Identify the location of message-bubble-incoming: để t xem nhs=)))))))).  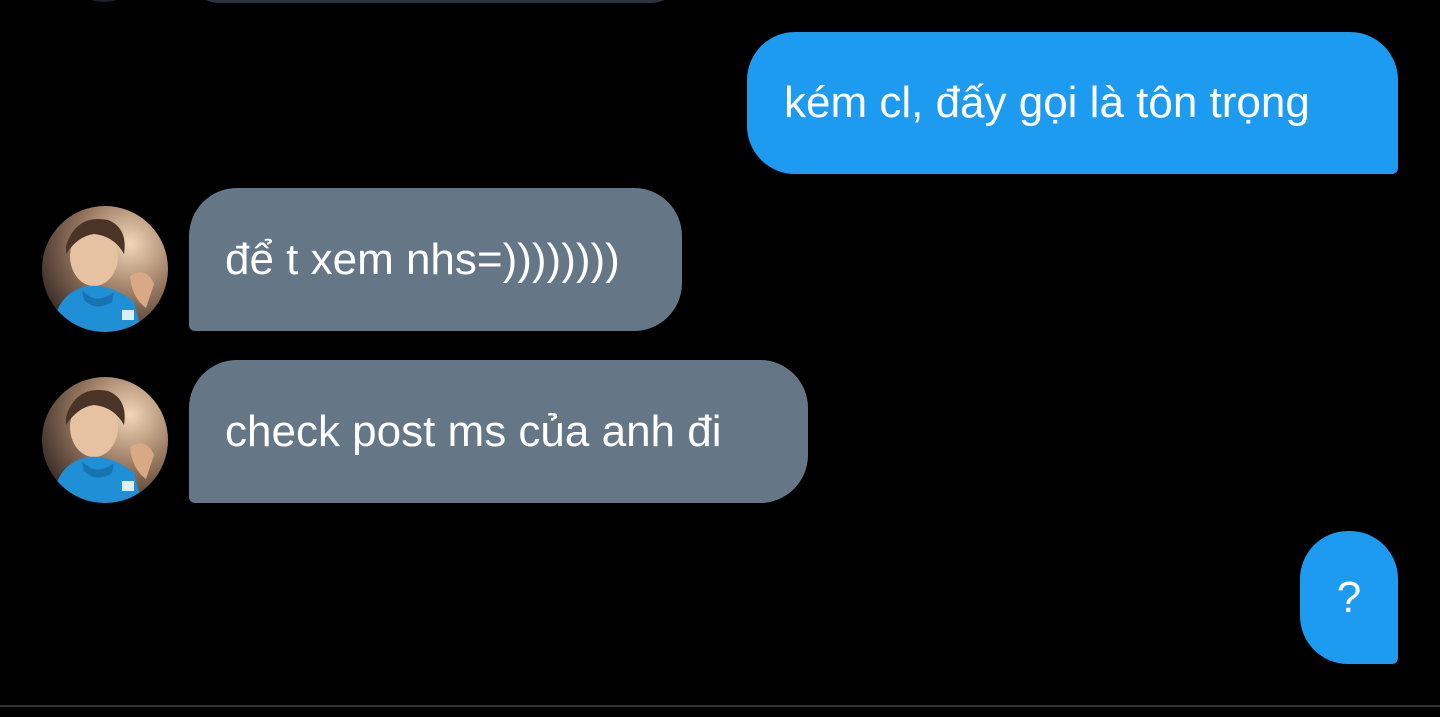
(435, 259).